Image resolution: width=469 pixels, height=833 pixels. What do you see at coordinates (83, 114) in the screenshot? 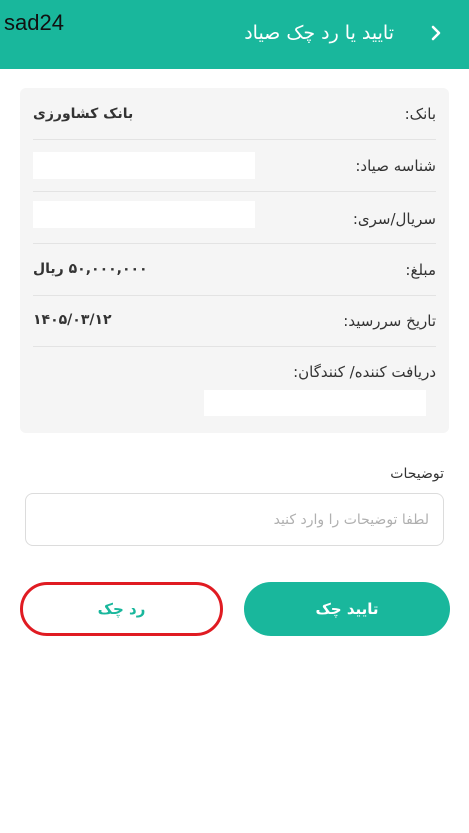
I see `bank-value: بانک کشاورزی` at bounding box center [83, 114].